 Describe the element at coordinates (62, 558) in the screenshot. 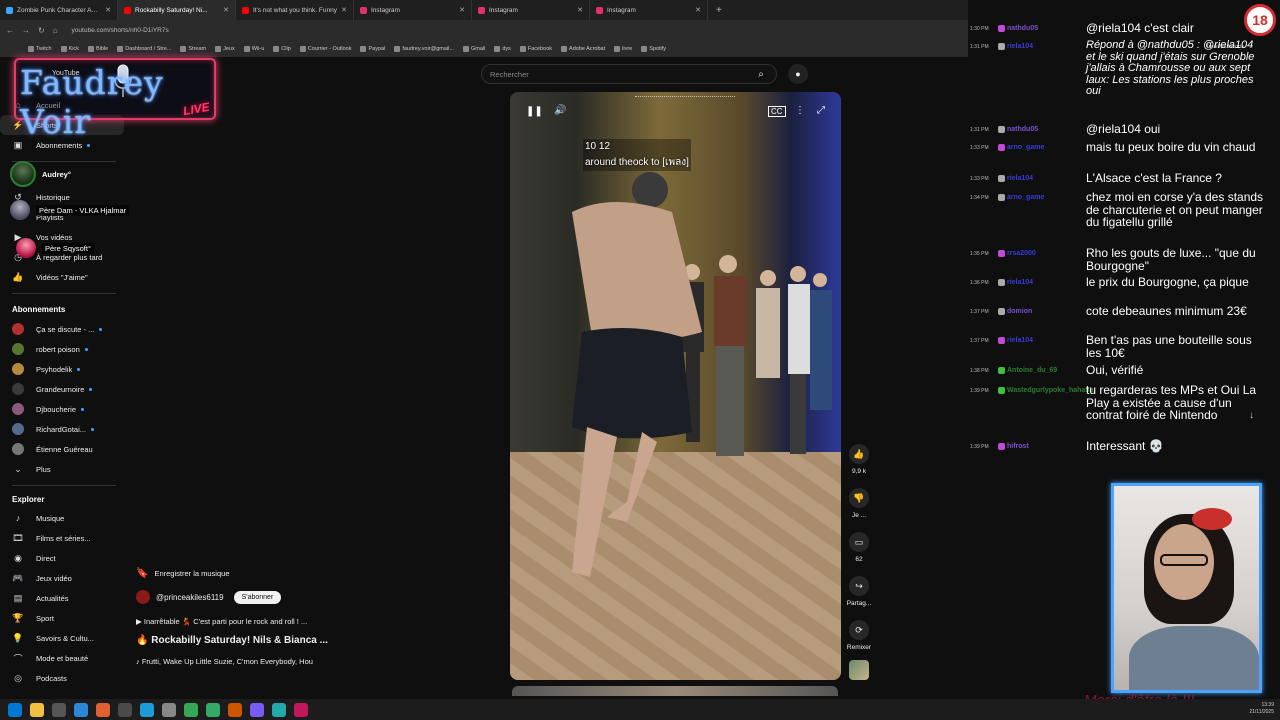

I see `sidebar-item: ◉ Direct` at that location.